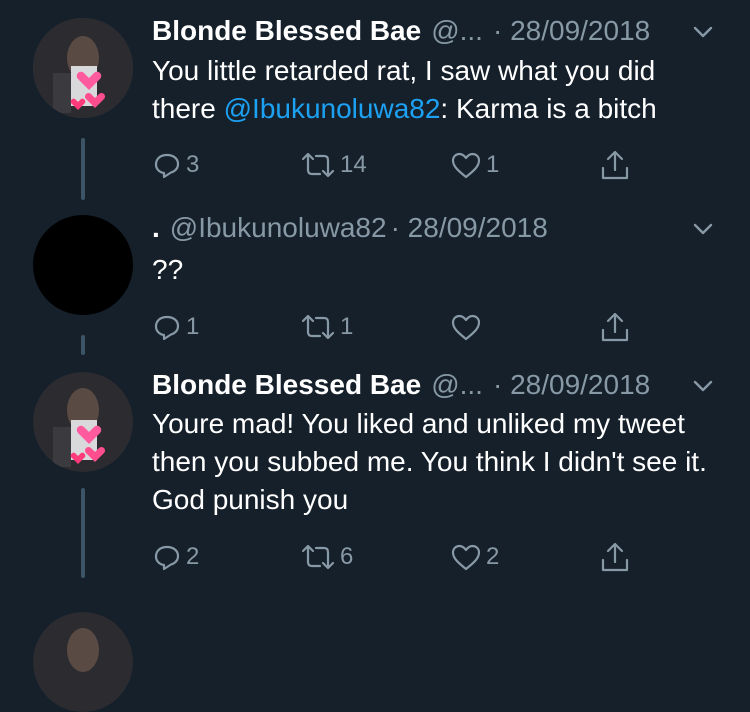 This screenshot has width=750, height=712. What do you see at coordinates (193, 556) in the screenshot?
I see `reply-count: 2` at bounding box center [193, 556].